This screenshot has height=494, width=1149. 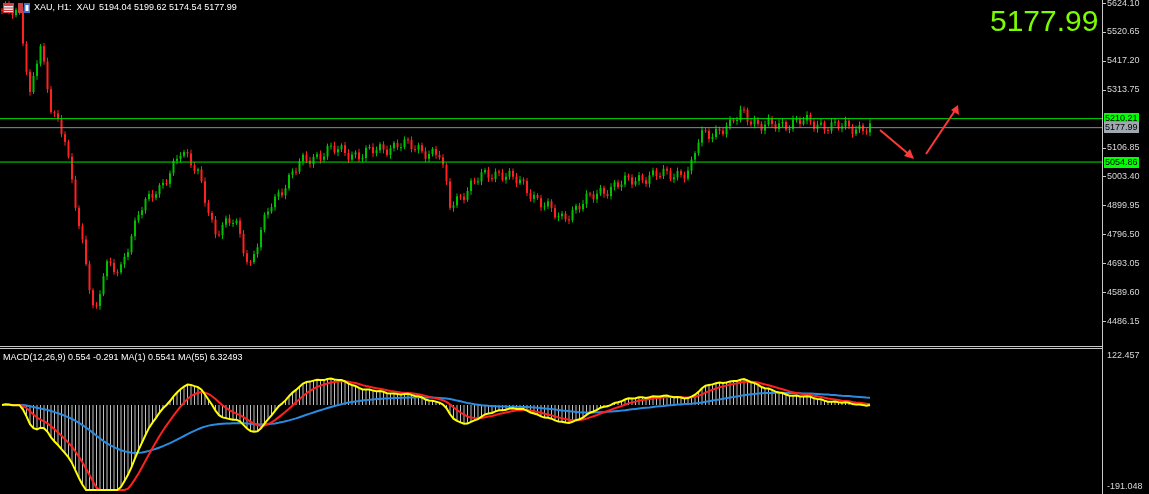 What do you see at coordinates (1123, 205) in the screenshot?
I see `price-axis-label: 4899.95` at bounding box center [1123, 205].